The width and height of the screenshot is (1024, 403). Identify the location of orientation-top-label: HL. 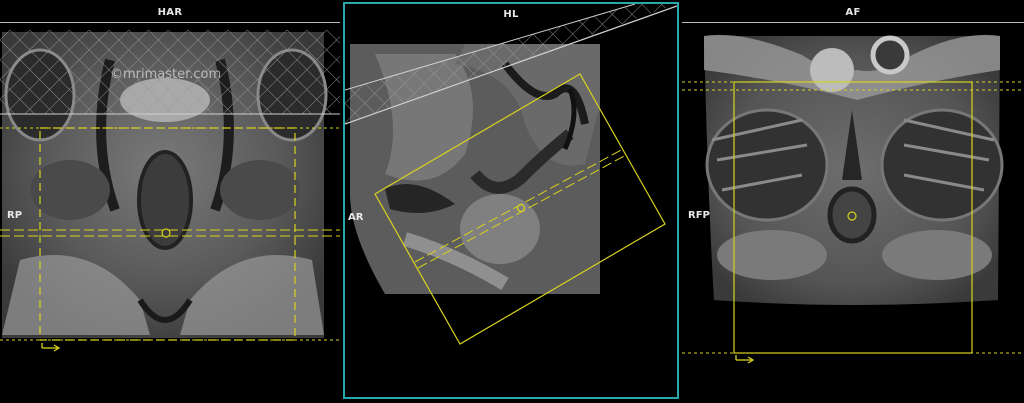
(511, 14).